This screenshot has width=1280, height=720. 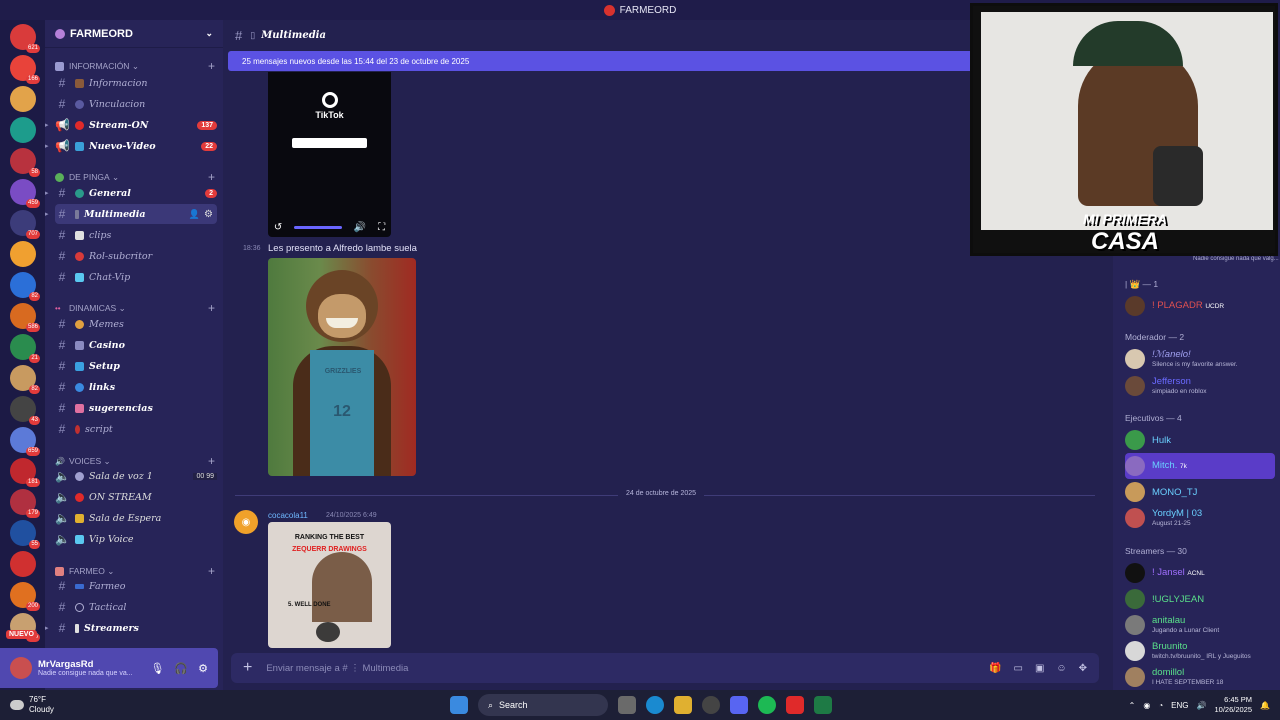 What do you see at coordinates (131, 125) in the screenshot?
I see `channel-stream-on: ▸ 📢 Stream-ON 137` at bounding box center [131, 125].